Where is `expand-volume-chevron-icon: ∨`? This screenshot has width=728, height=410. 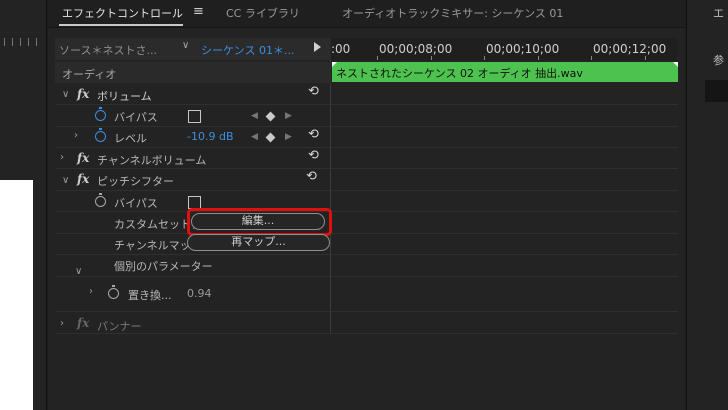 expand-volume-chevron-icon: ∨ is located at coordinates (65, 94).